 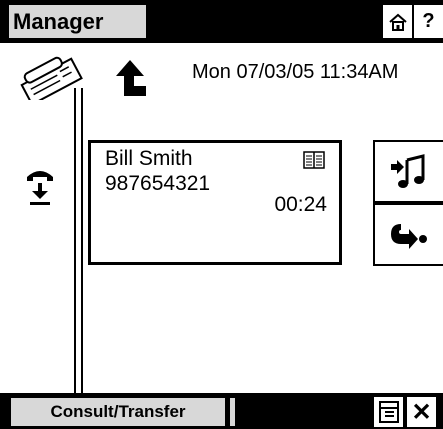 What do you see at coordinates (82, 240) in the screenshot?
I see `rail-right` at bounding box center [82, 240].